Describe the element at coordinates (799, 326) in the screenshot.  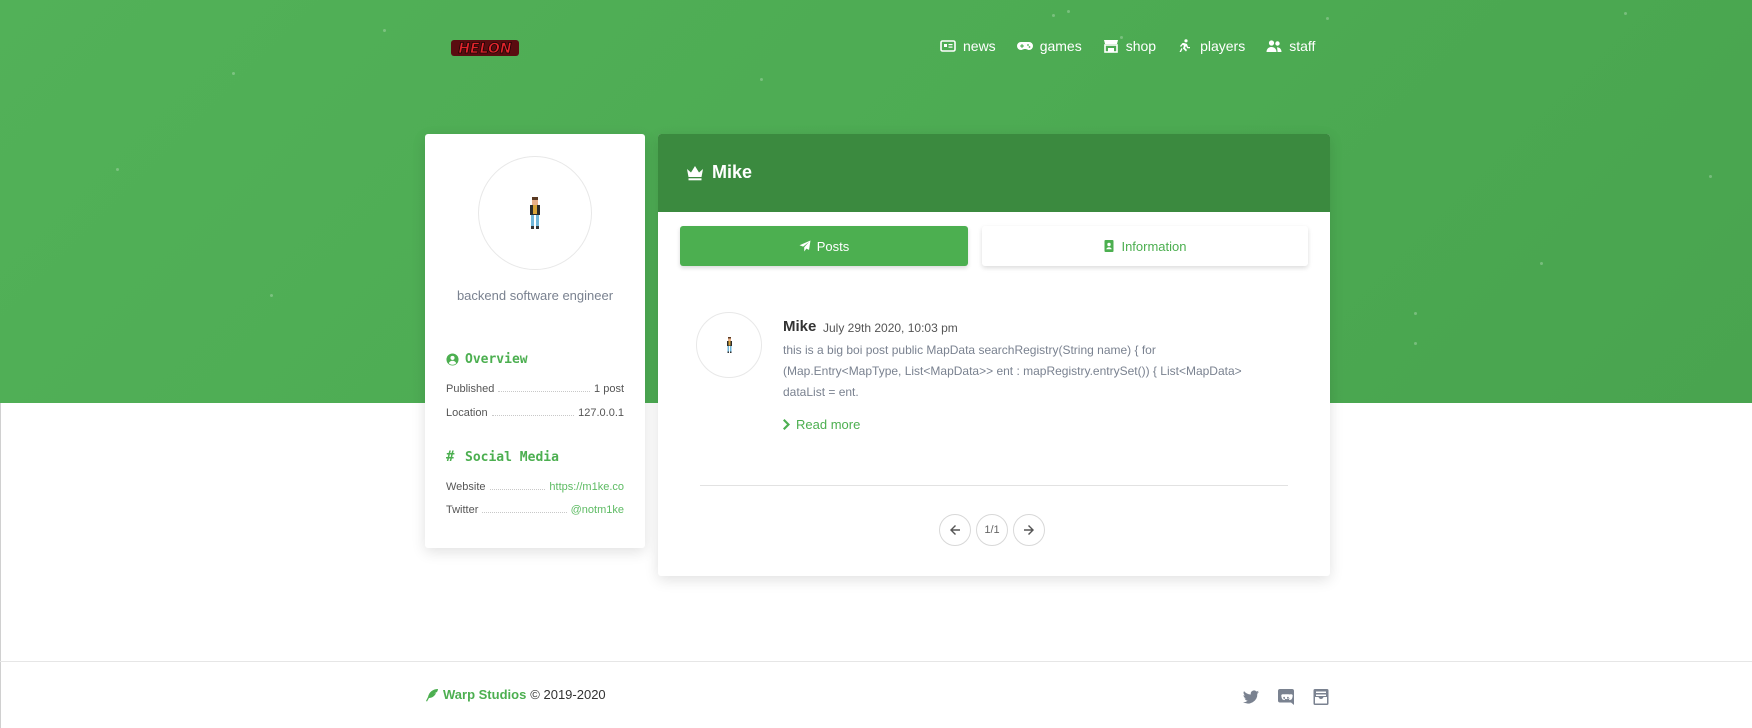
I see `post-author: Mike` at that location.